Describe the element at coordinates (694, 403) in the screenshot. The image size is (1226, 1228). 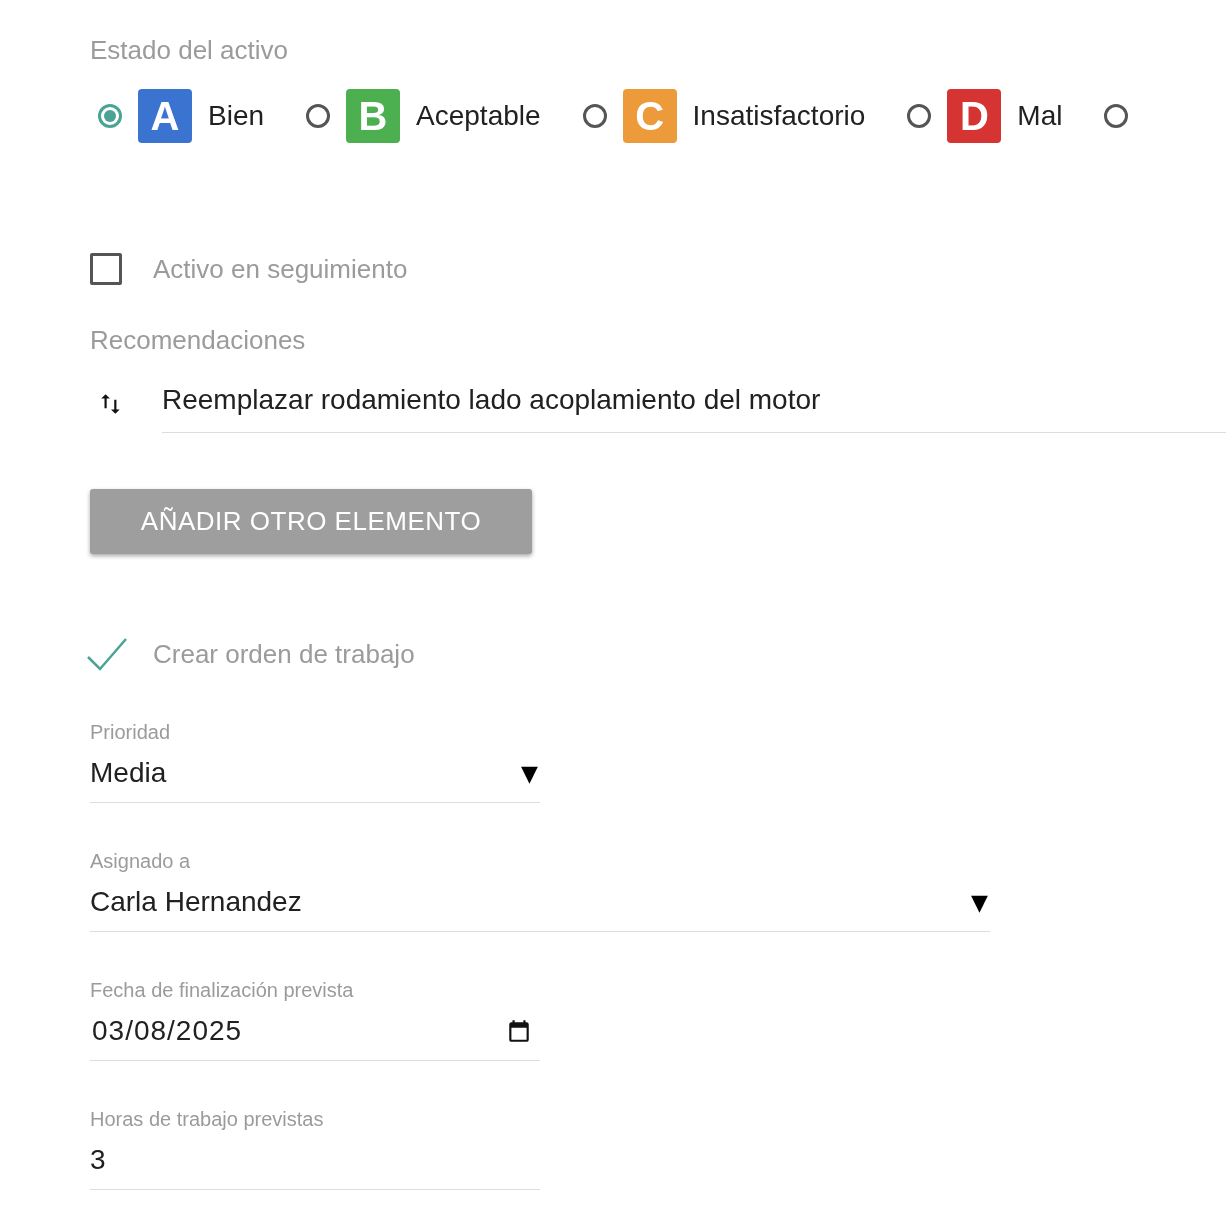
I see `recommendation-field: Reemplazar rodamiento lado acoplamiento del motor` at that location.